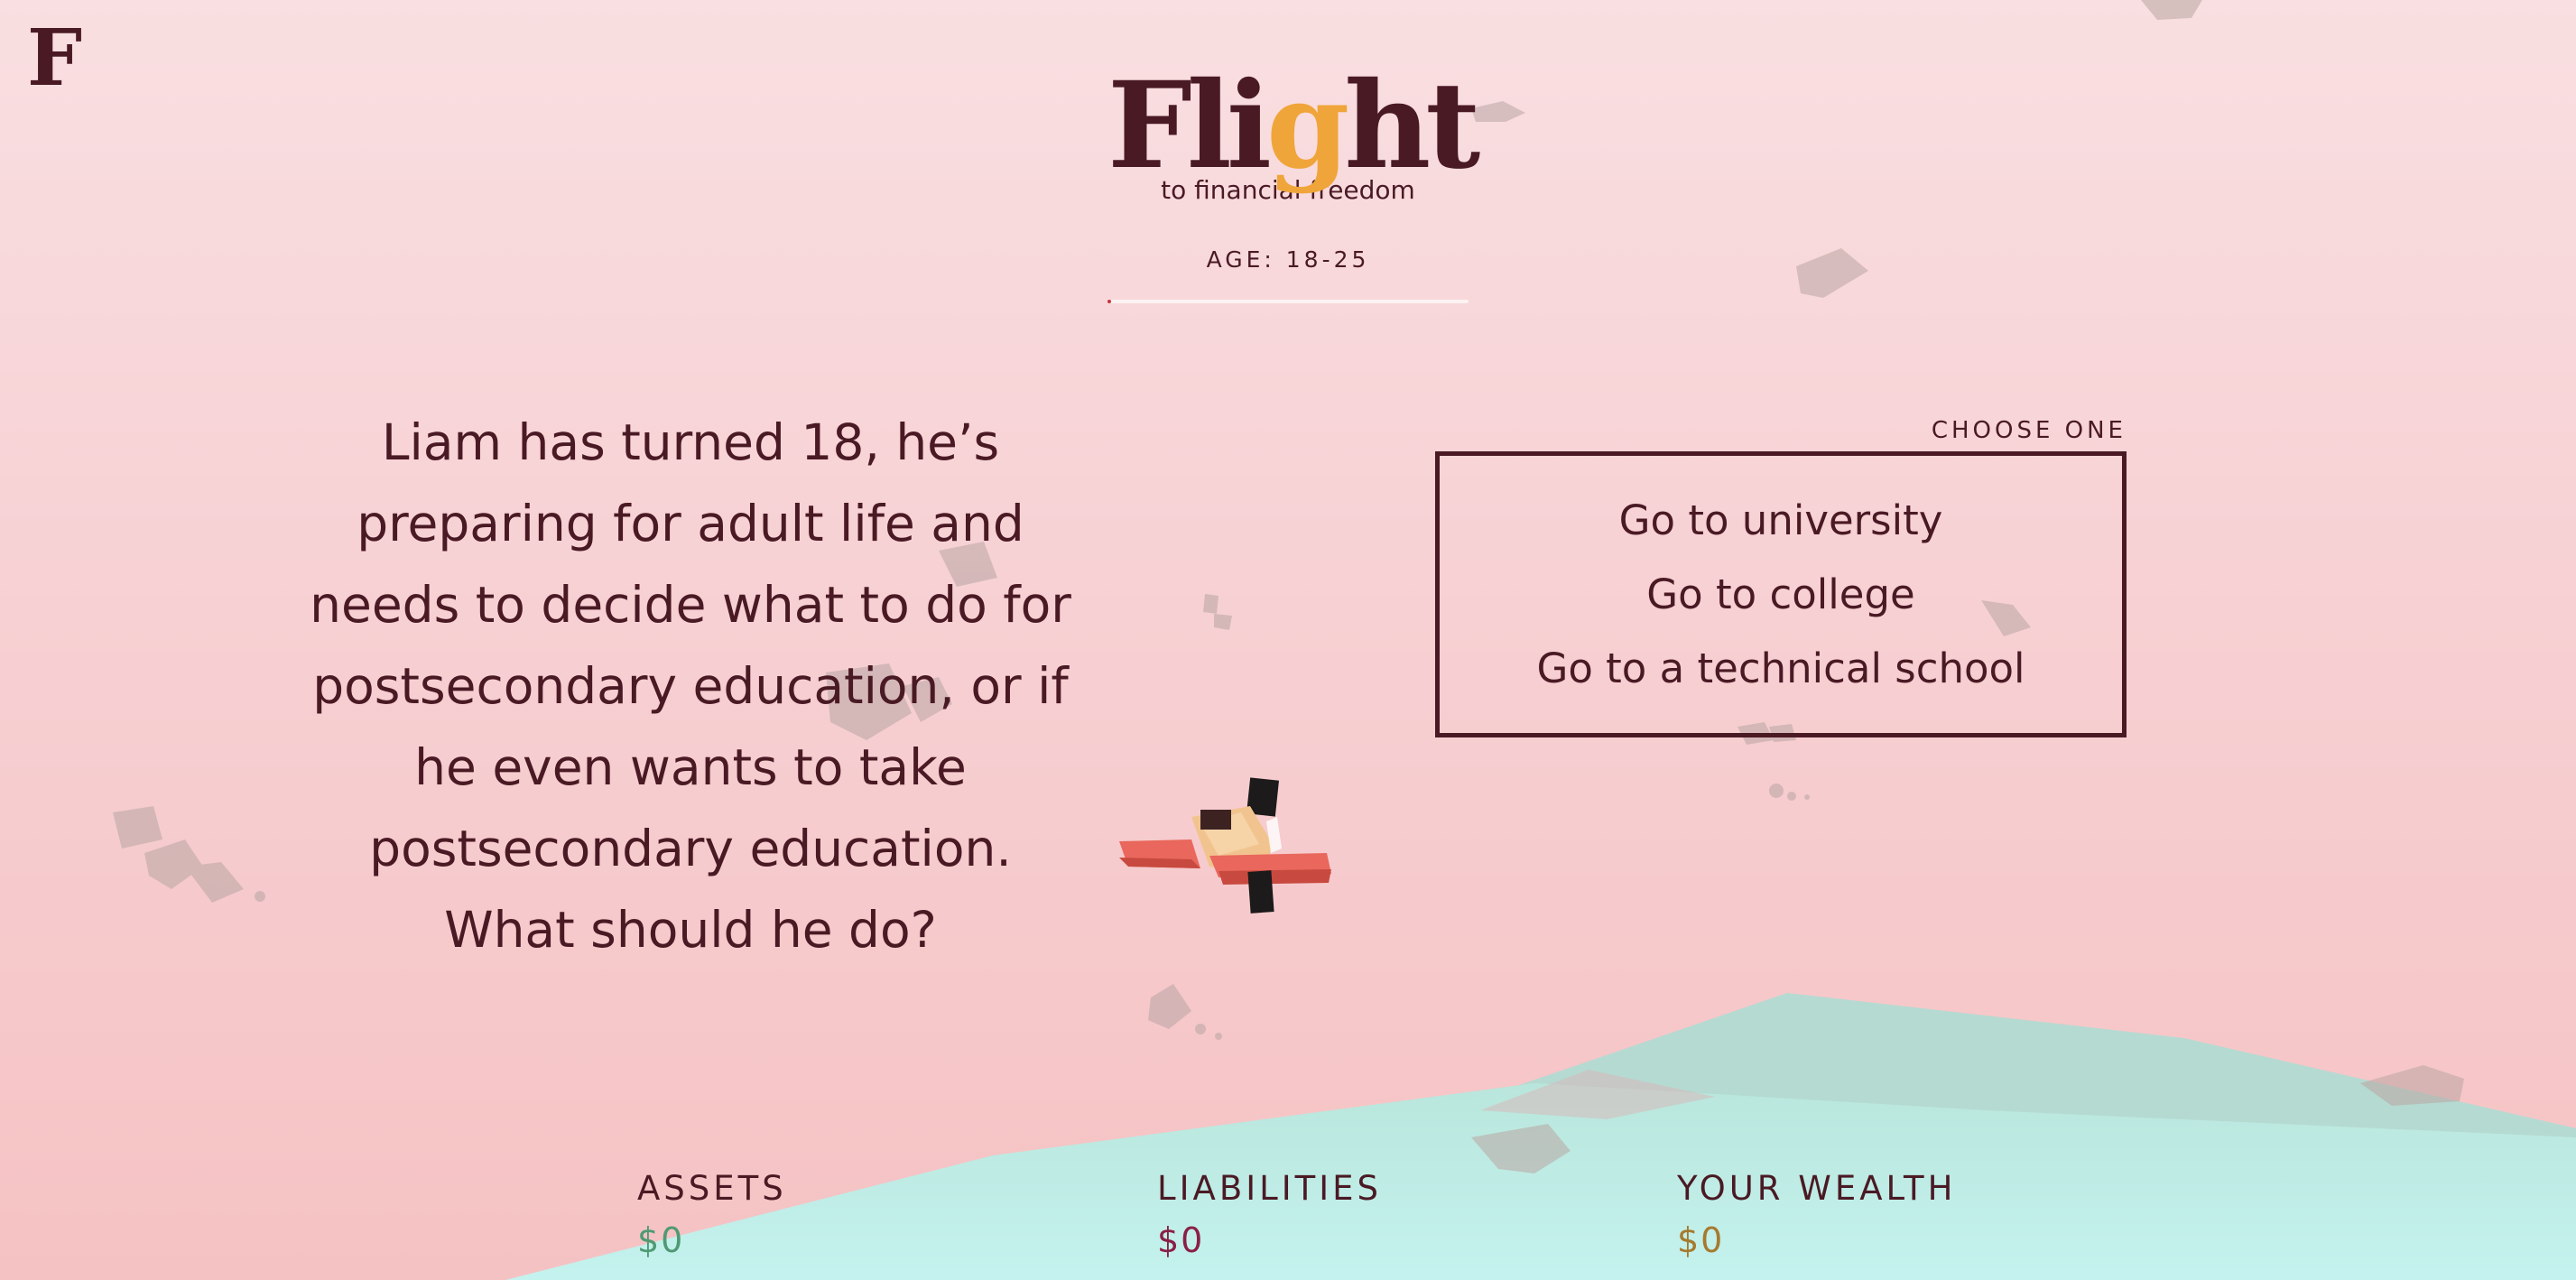 This screenshot has width=2576, height=1280. I want to click on logo-part-1: Fli, so click(1189, 126).